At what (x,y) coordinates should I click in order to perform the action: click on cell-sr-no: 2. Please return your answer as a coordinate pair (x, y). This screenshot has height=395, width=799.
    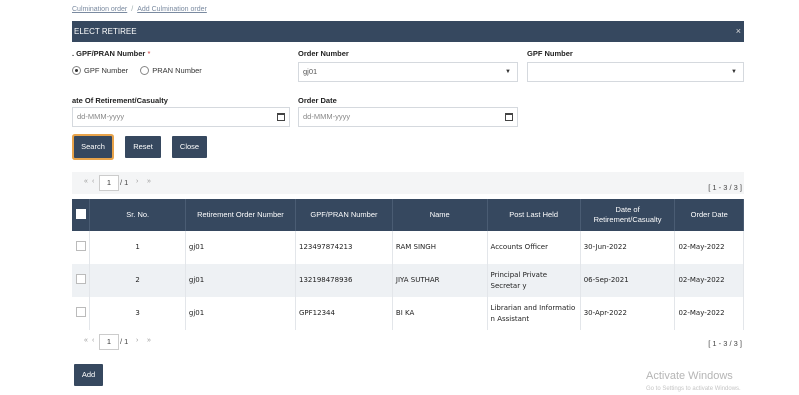
    Looking at the image, I should click on (137, 280).